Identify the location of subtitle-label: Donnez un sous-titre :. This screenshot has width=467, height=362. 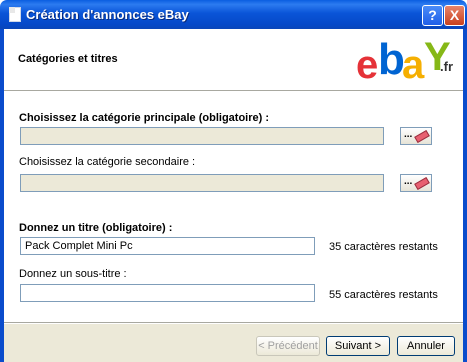
(73, 274).